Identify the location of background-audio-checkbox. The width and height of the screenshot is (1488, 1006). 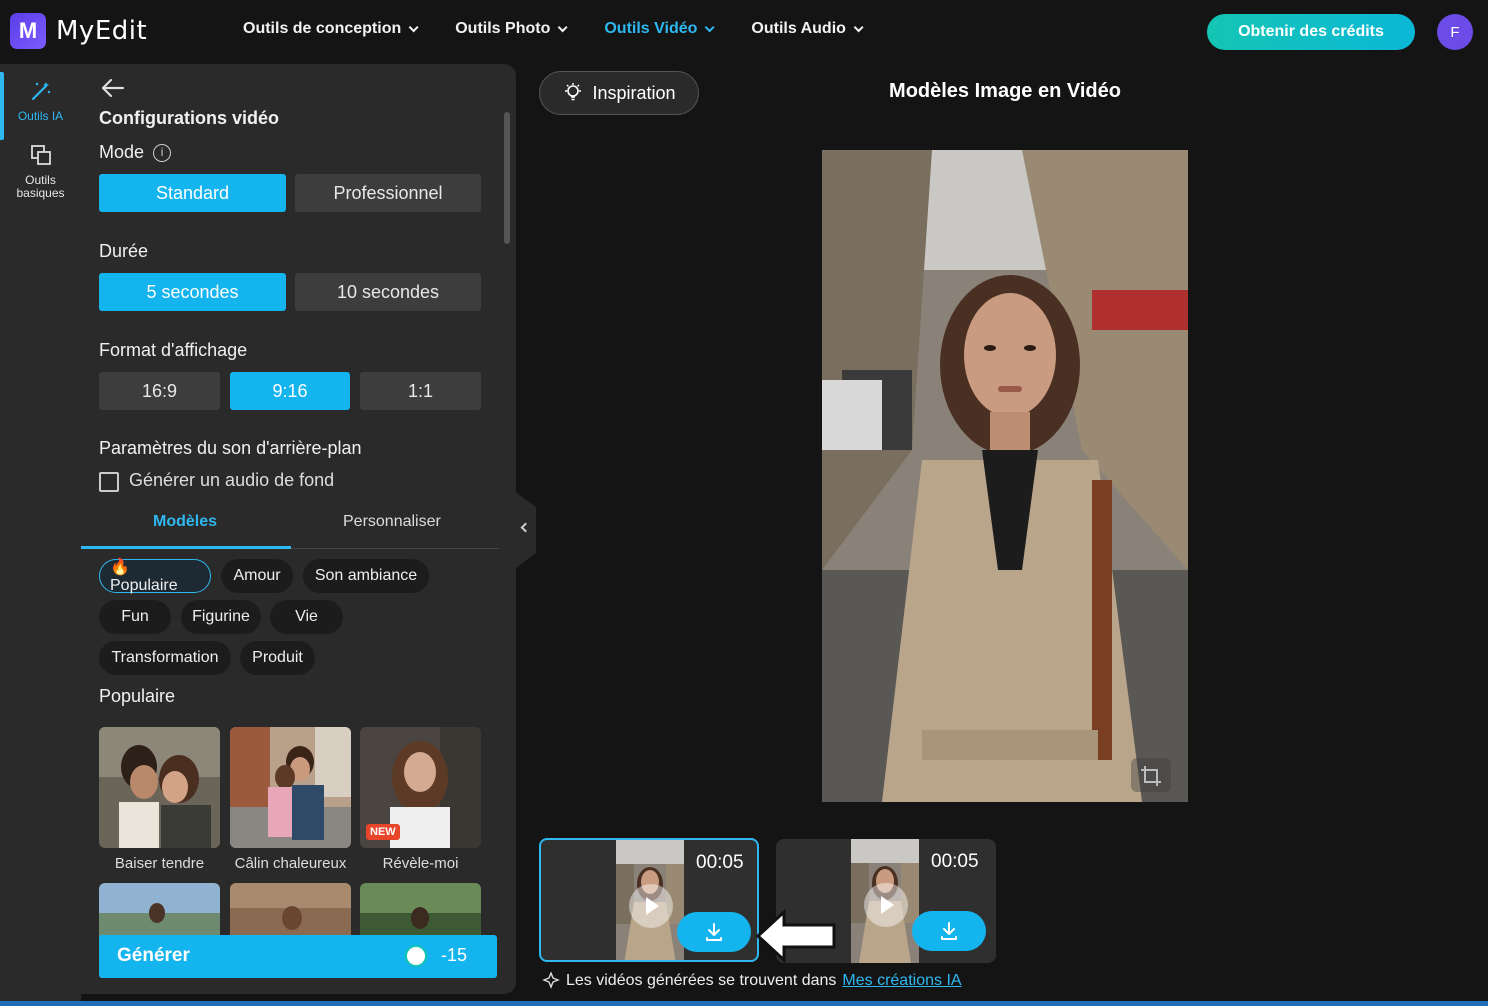
(109, 482).